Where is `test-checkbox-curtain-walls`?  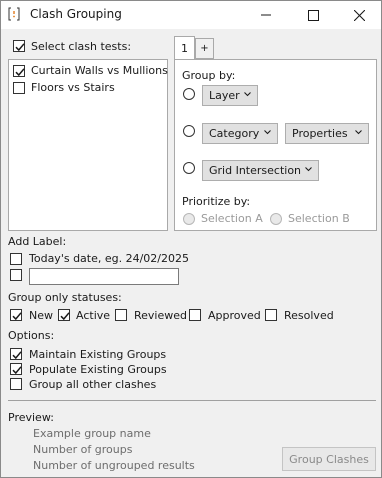 test-checkbox-curtain-walls is located at coordinates (19, 71).